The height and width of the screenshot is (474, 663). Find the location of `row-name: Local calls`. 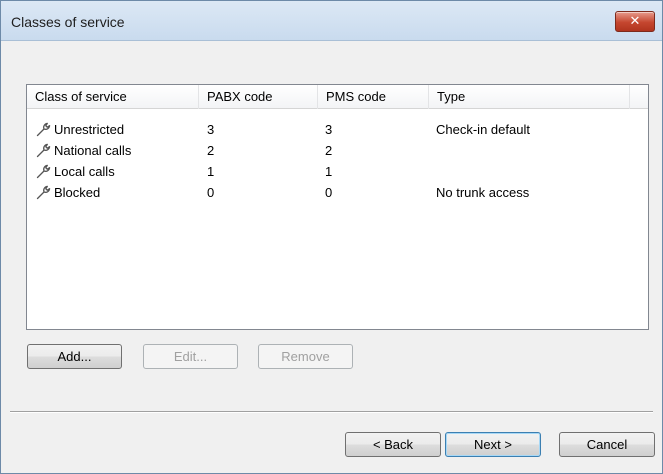

row-name: Local calls is located at coordinates (84, 171).